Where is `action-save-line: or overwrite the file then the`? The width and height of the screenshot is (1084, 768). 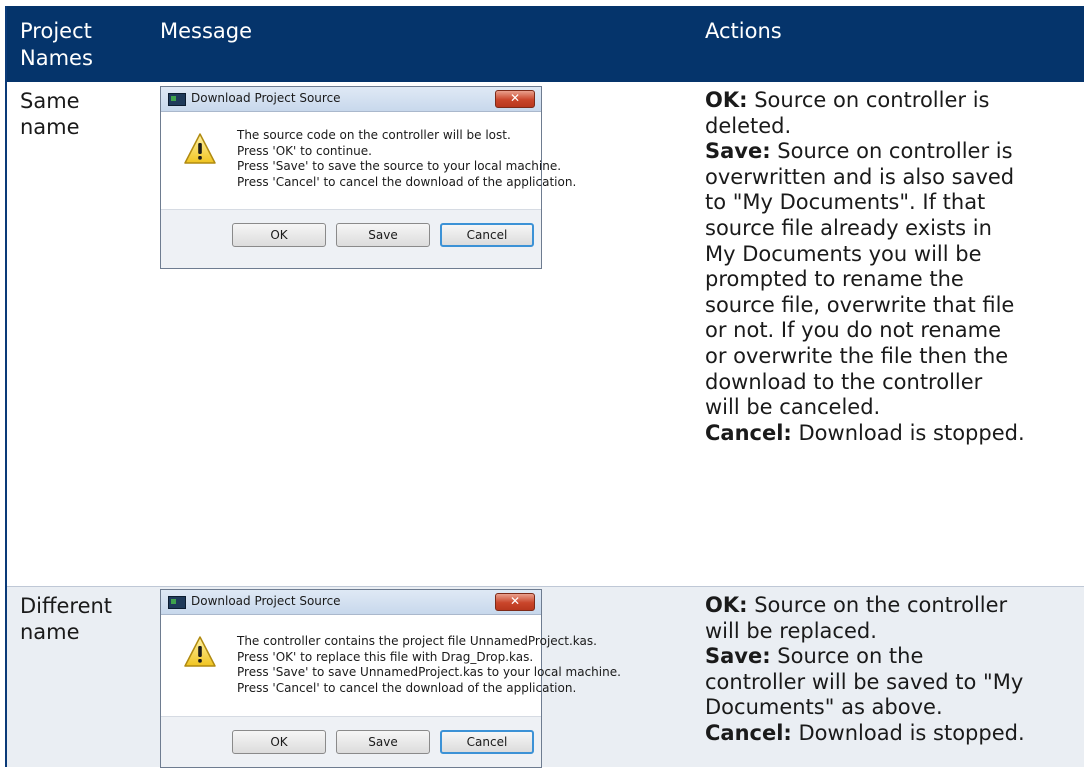 action-save-line: or overwrite the file then the is located at coordinates (857, 355).